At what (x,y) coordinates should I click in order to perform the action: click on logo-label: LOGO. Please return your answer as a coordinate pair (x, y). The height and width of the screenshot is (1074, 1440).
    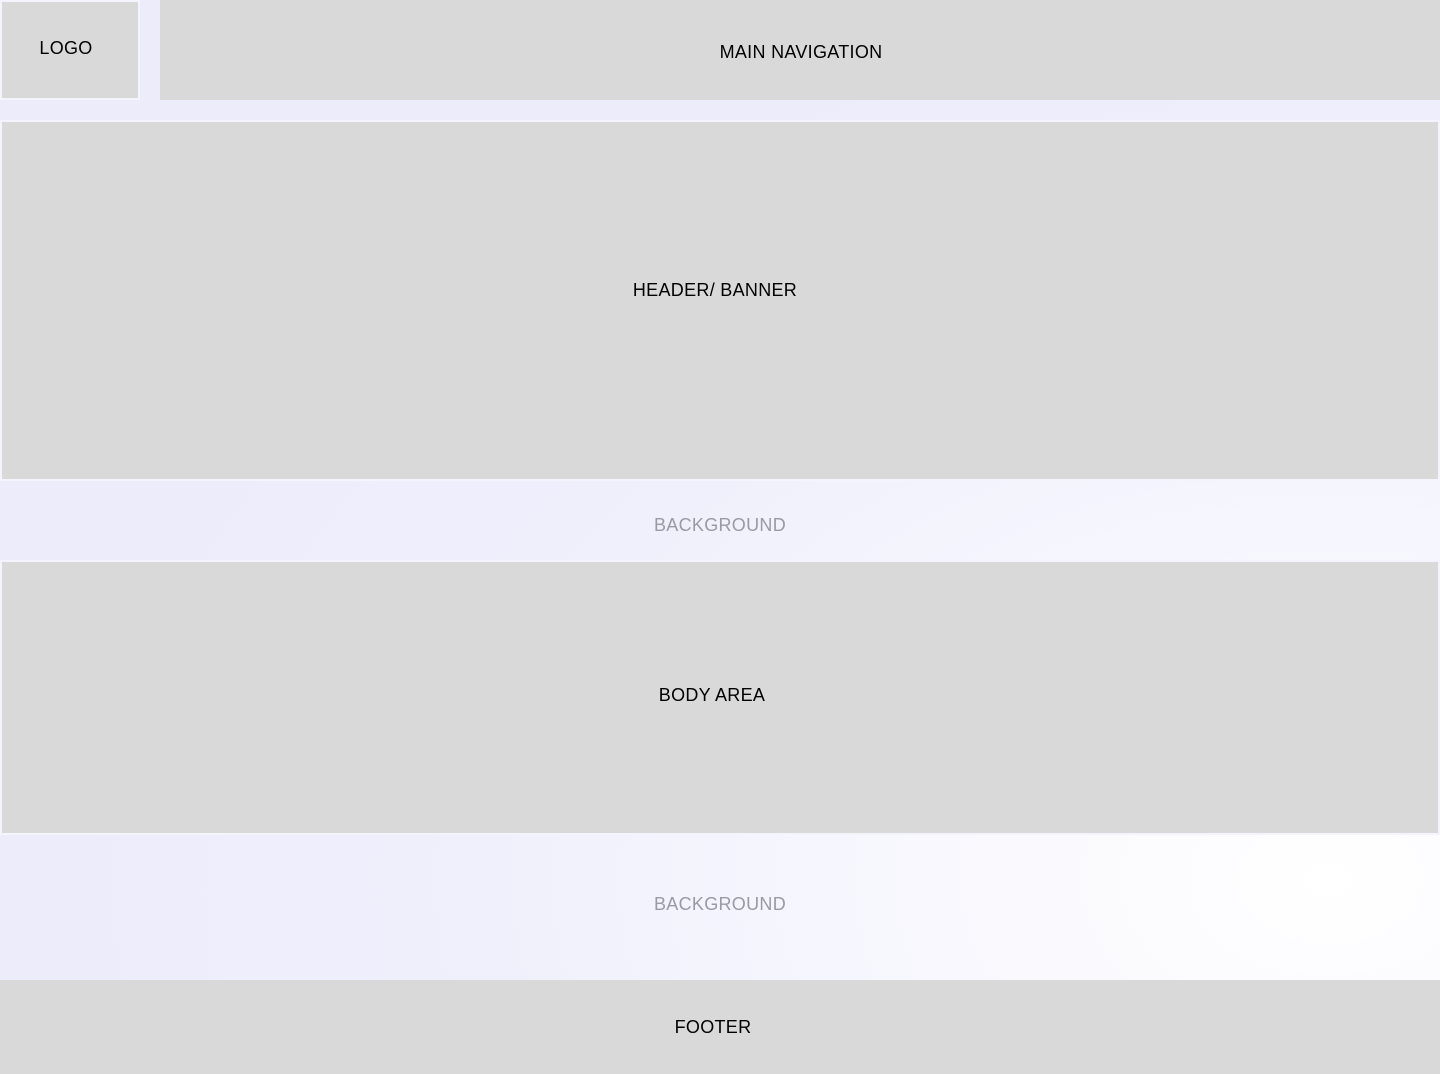
    Looking at the image, I should click on (66, 47).